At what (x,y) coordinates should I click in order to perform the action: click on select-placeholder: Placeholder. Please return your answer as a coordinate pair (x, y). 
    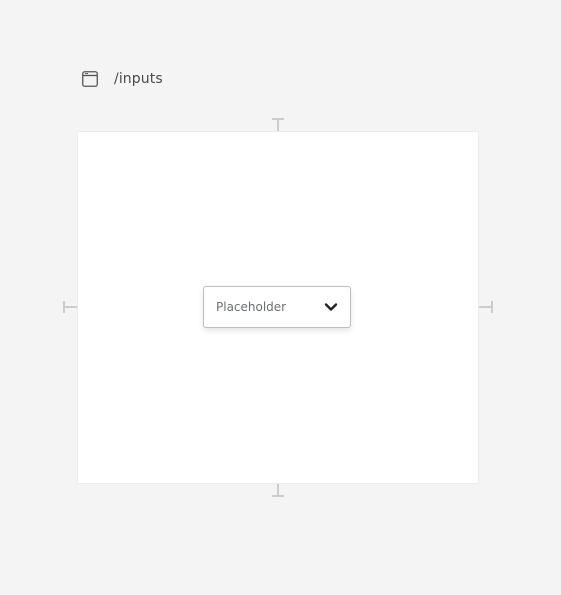
    Looking at the image, I should click on (251, 307).